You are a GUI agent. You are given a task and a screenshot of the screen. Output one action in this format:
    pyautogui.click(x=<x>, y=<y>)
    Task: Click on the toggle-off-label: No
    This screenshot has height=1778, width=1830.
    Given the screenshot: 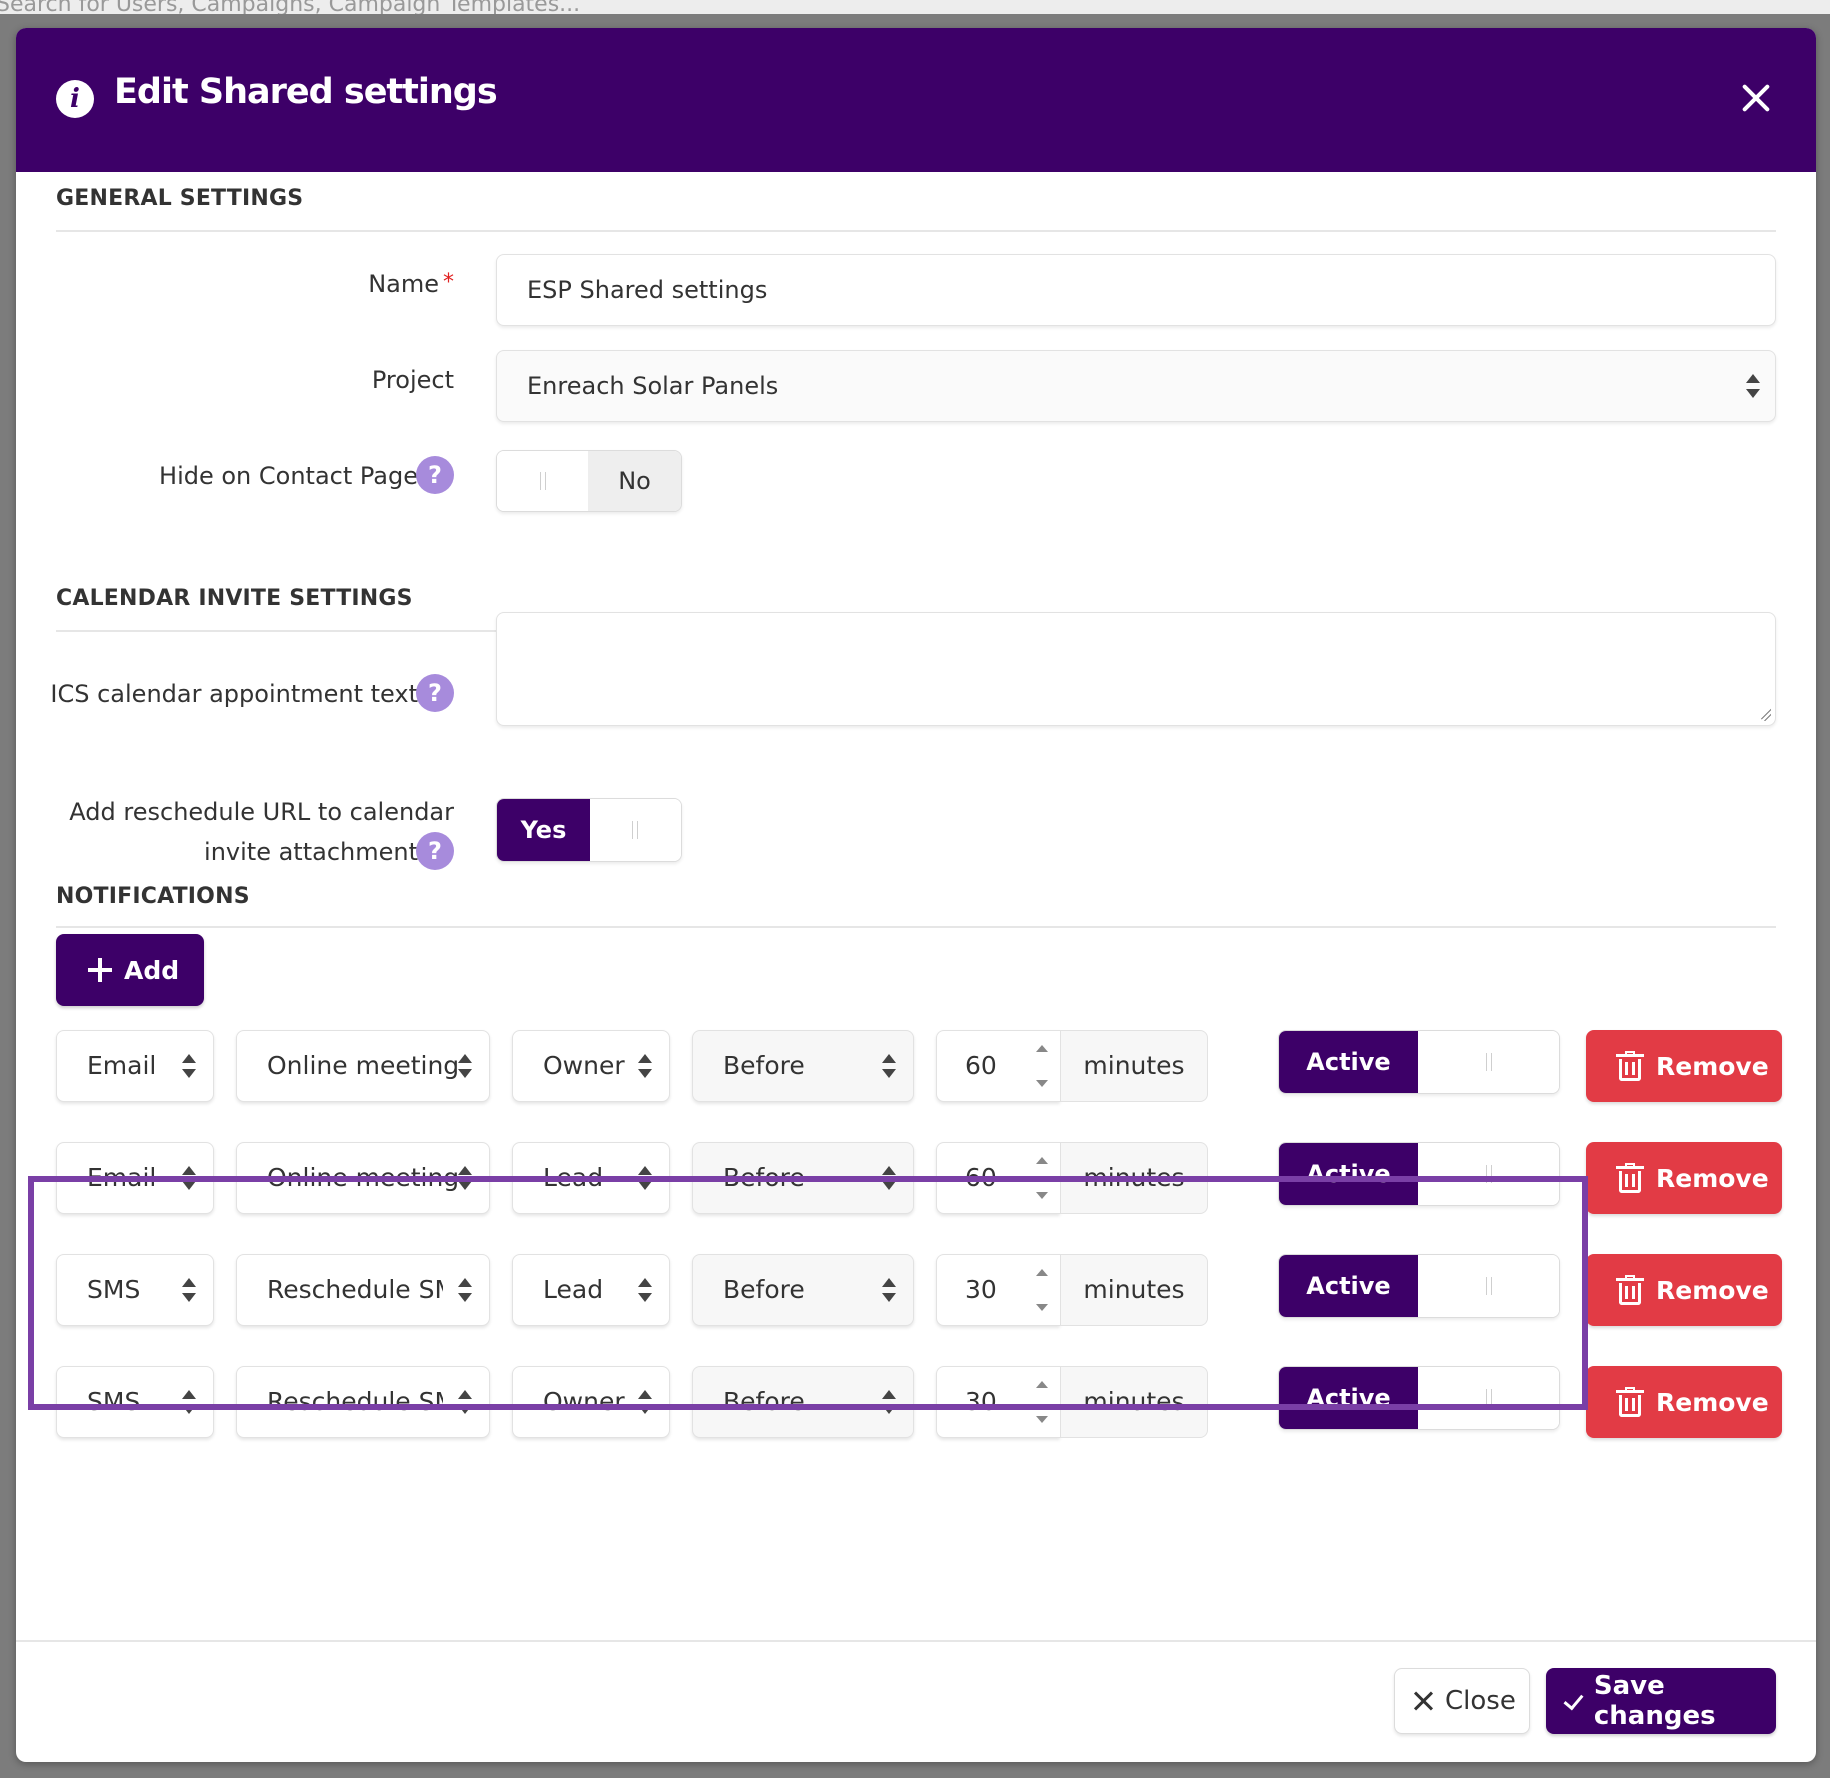 What is the action you would take?
    pyautogui.click(x=634, y=481)
    